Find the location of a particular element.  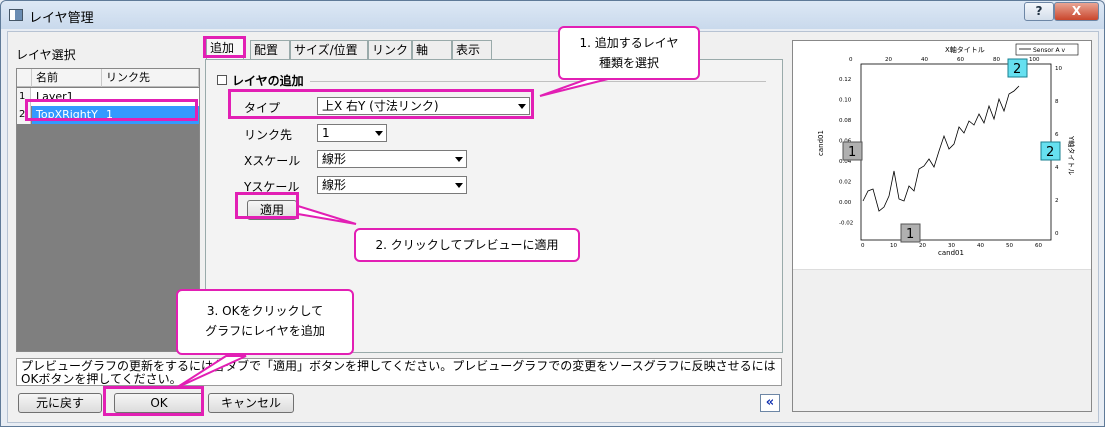

callout3-pointer is located at coordinates (211, 372).